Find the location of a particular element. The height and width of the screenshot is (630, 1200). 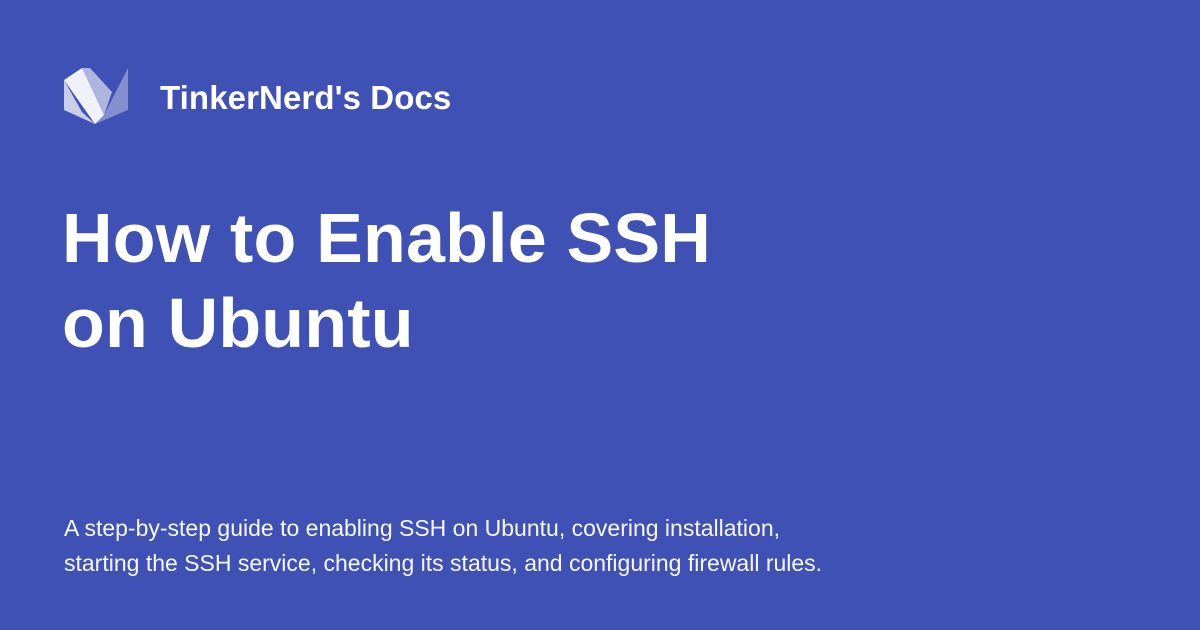

docs-logo-icon is located at coordinates (96, 96).